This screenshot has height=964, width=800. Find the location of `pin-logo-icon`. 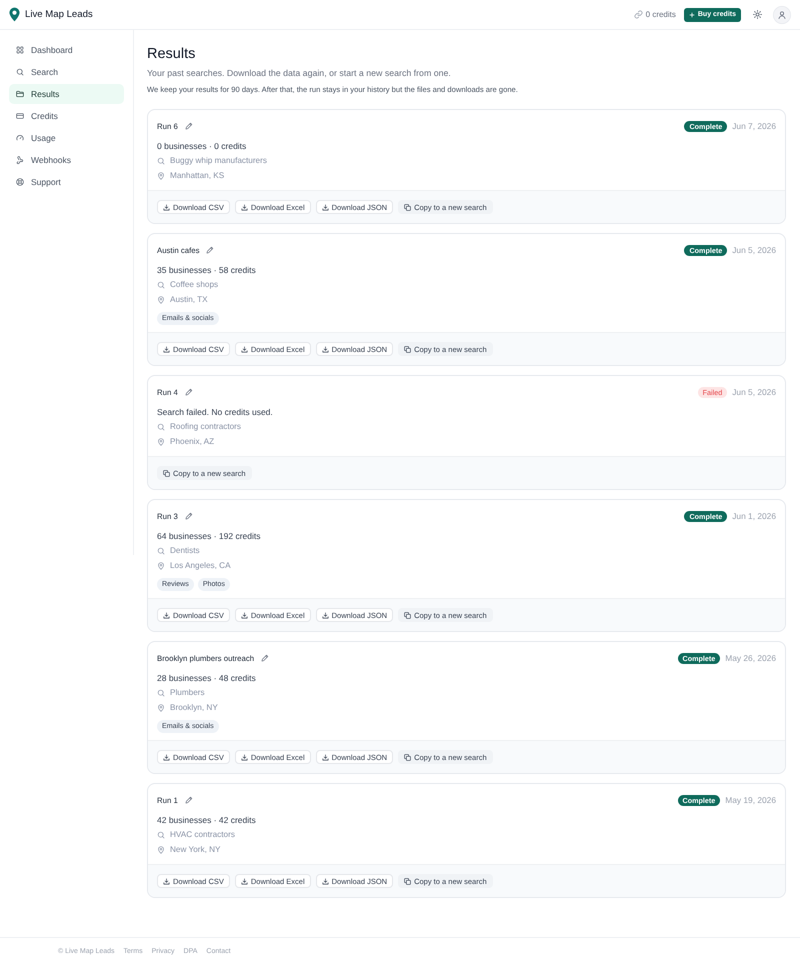

pin-logo-icon is located at coordinates (14, 14).